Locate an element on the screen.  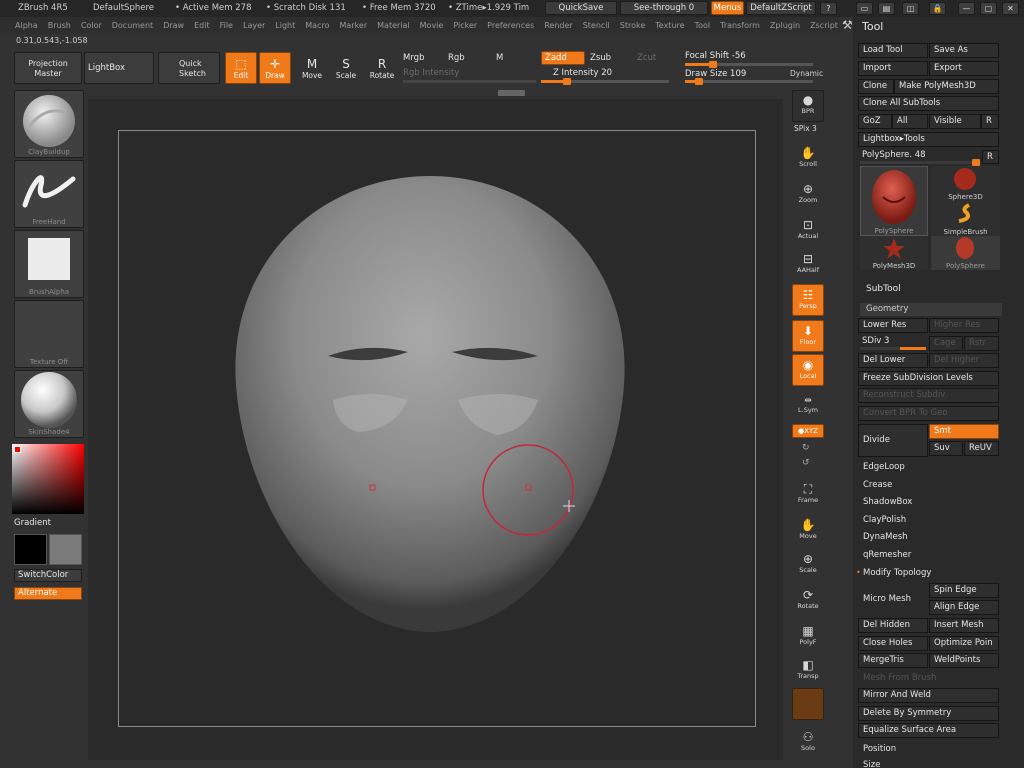
menu-marker: Marker is located at coordinates (353, 25).